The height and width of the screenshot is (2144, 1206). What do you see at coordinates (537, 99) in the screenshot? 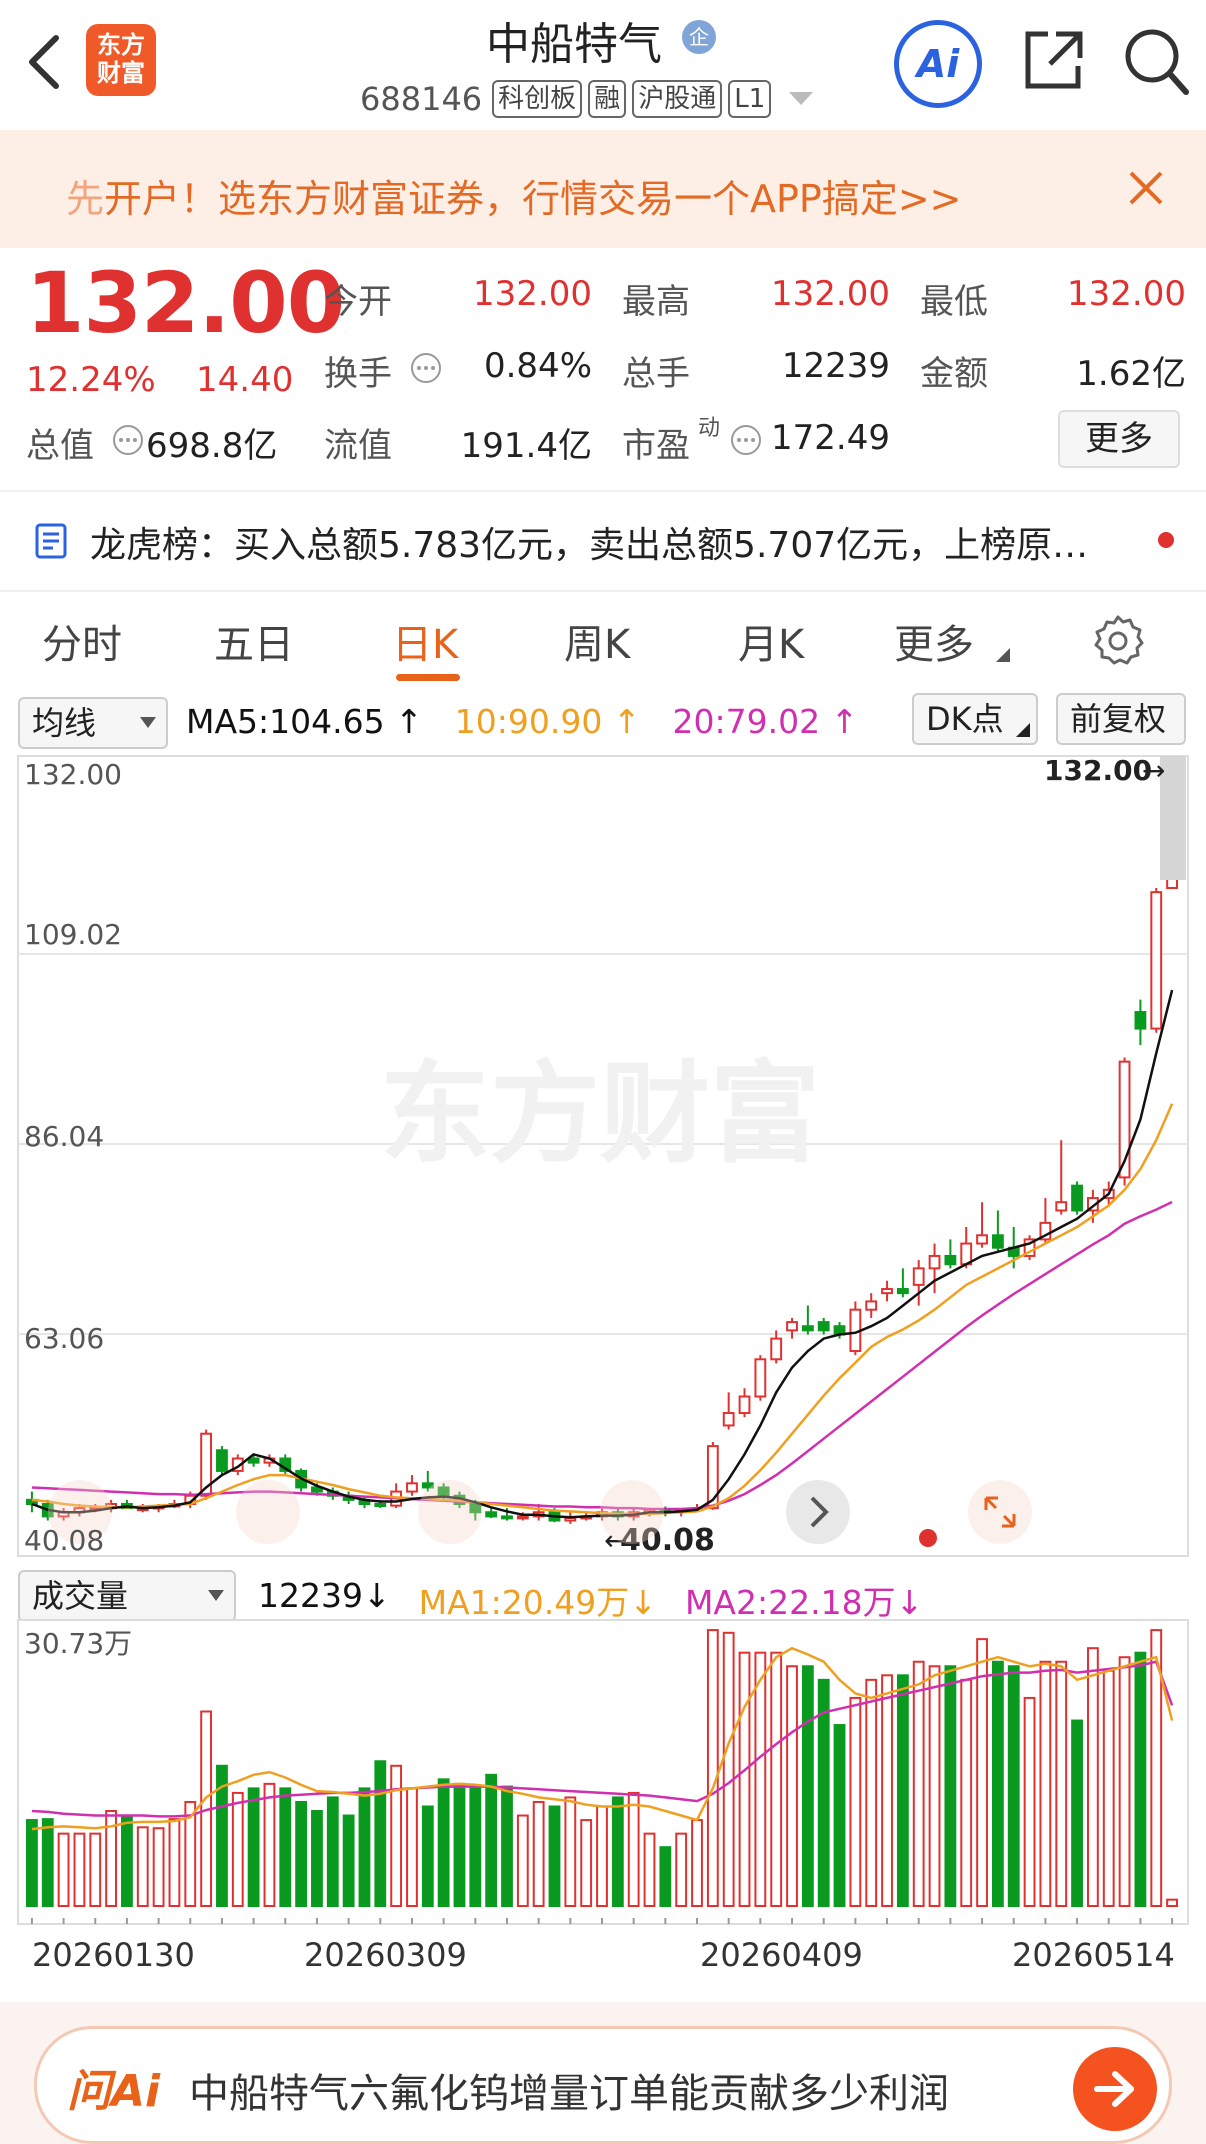
I see `tag-star-market: 科创板` at bounding box center [537, 99].